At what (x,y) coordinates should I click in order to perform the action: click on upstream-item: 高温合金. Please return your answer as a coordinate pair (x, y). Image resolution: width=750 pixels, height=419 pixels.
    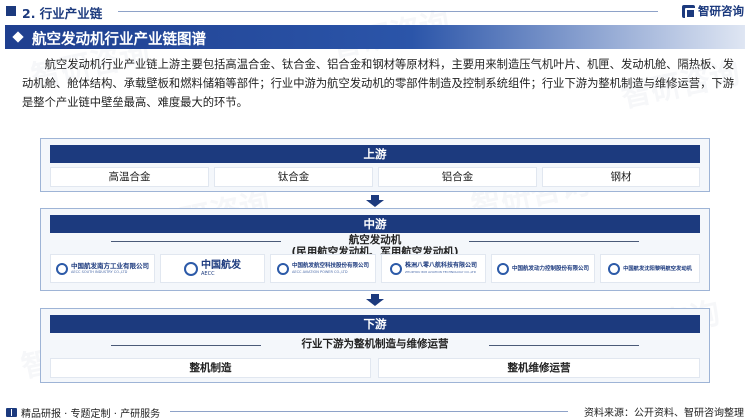
    Looking at the image, I should click on (129, 177).